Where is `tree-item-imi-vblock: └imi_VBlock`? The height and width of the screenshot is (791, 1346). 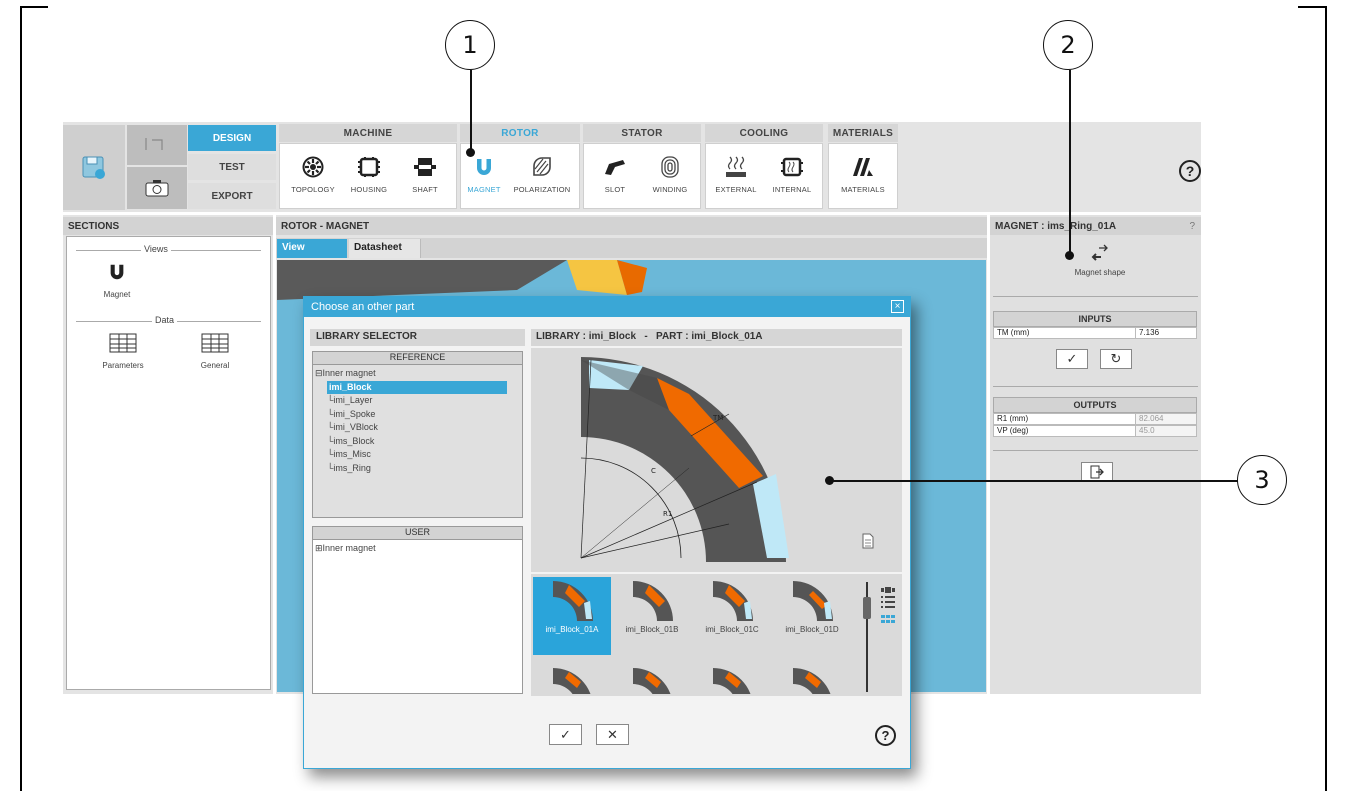 tree-item-imi-vblock: └imi_VBlock is located at coordinates (418, 428).